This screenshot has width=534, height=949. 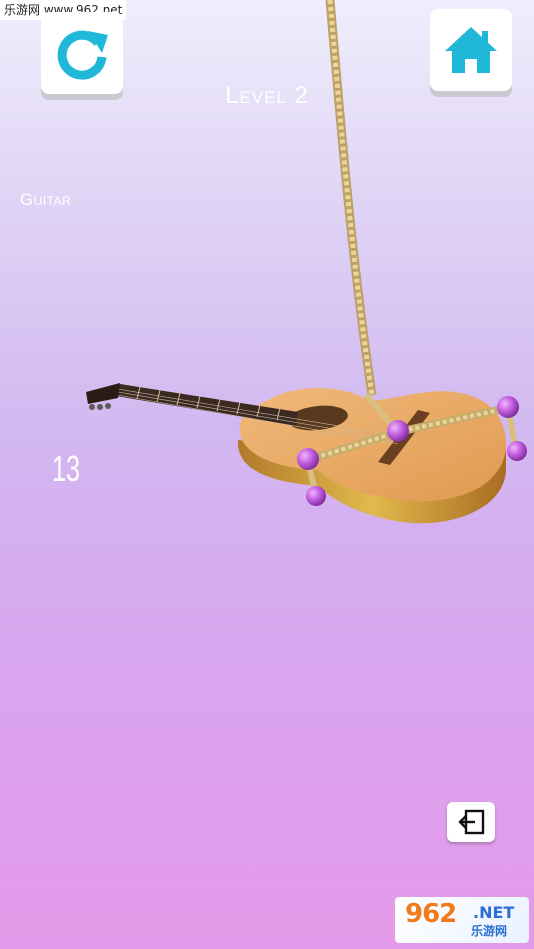 I want to click on move-counter: 13, so click(x=66, y=468).